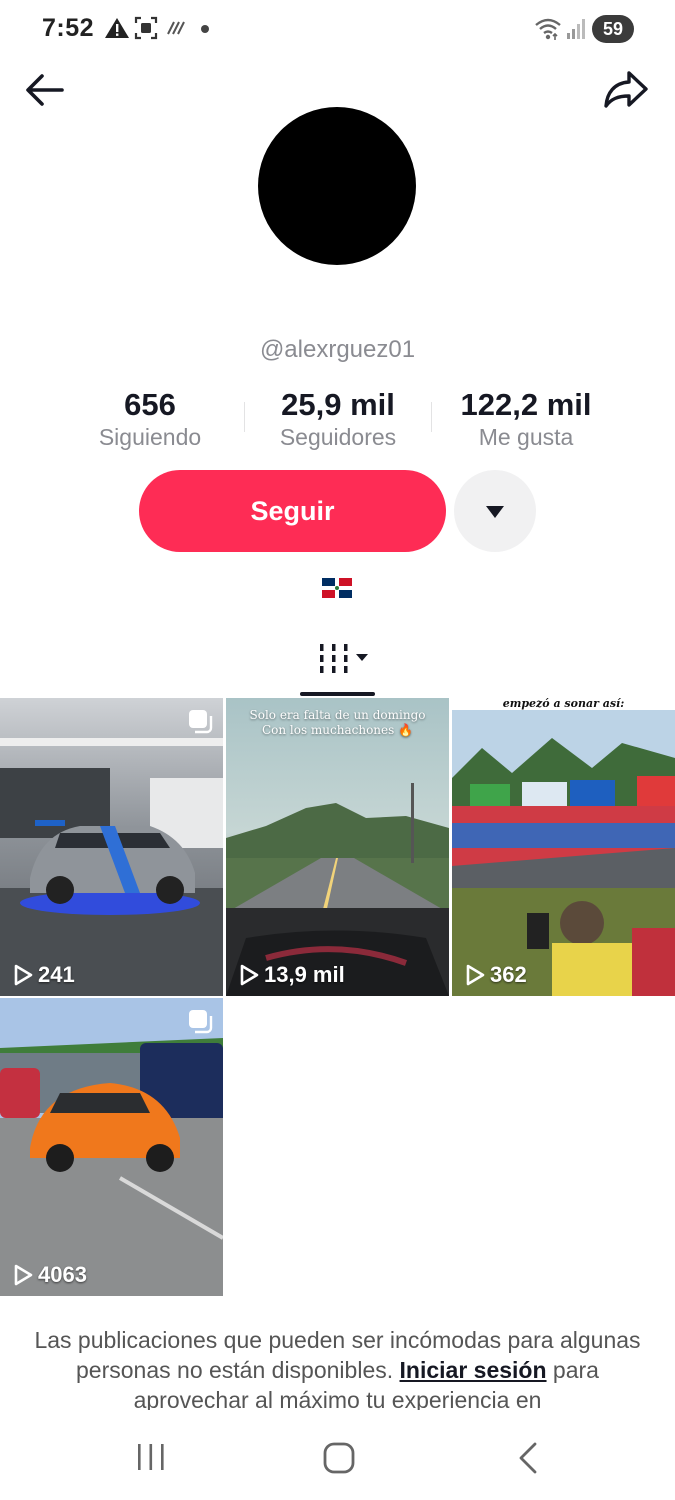 The image size is (675, 1500). I want to click on view-count-text: 241, so click(56, 974).